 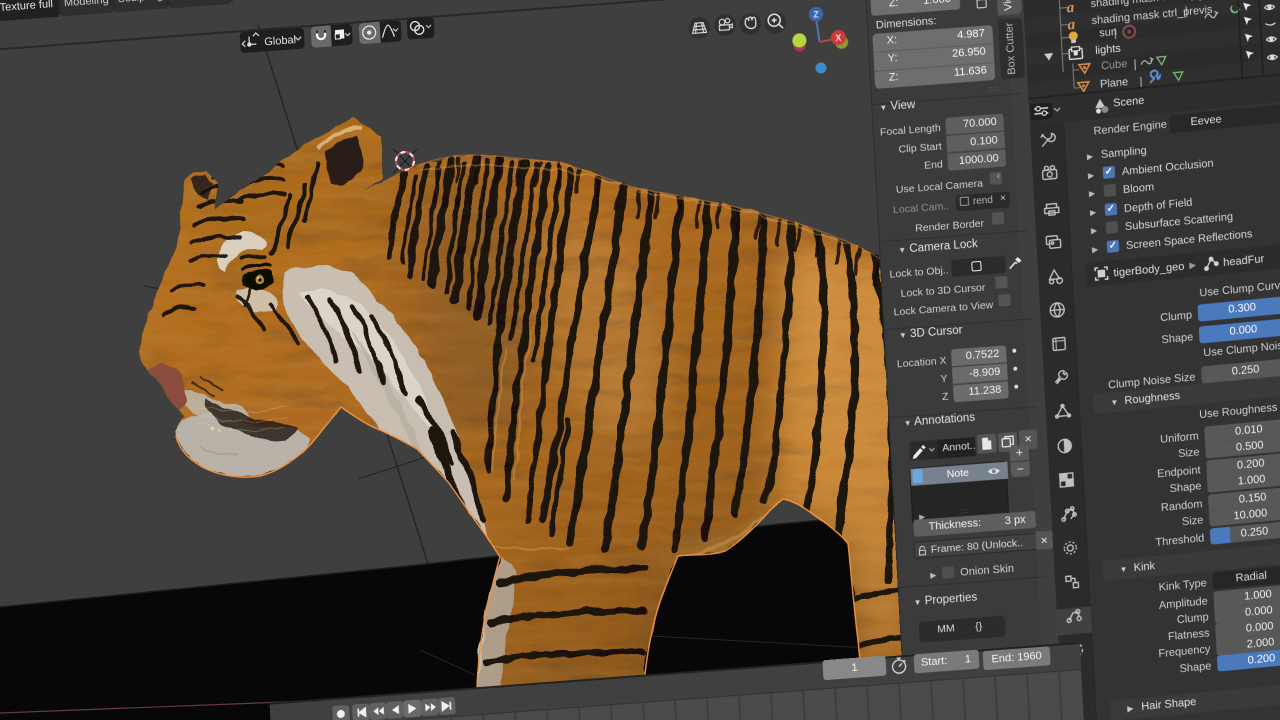 I want to click on svg-text: X, so click(x=838, y=38).